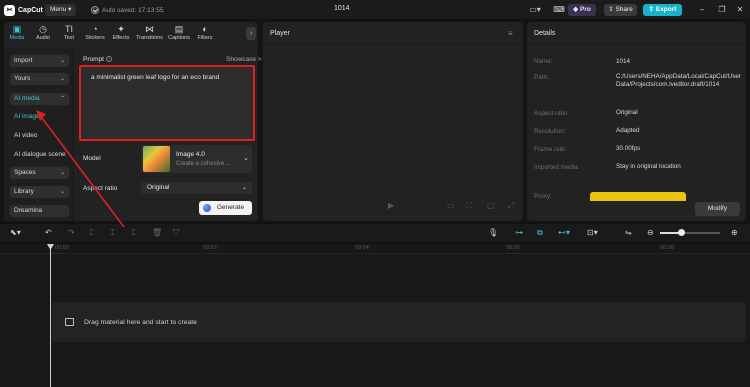  I want to click on sidebar-item-library: Library ⌄, so click(39, 192).